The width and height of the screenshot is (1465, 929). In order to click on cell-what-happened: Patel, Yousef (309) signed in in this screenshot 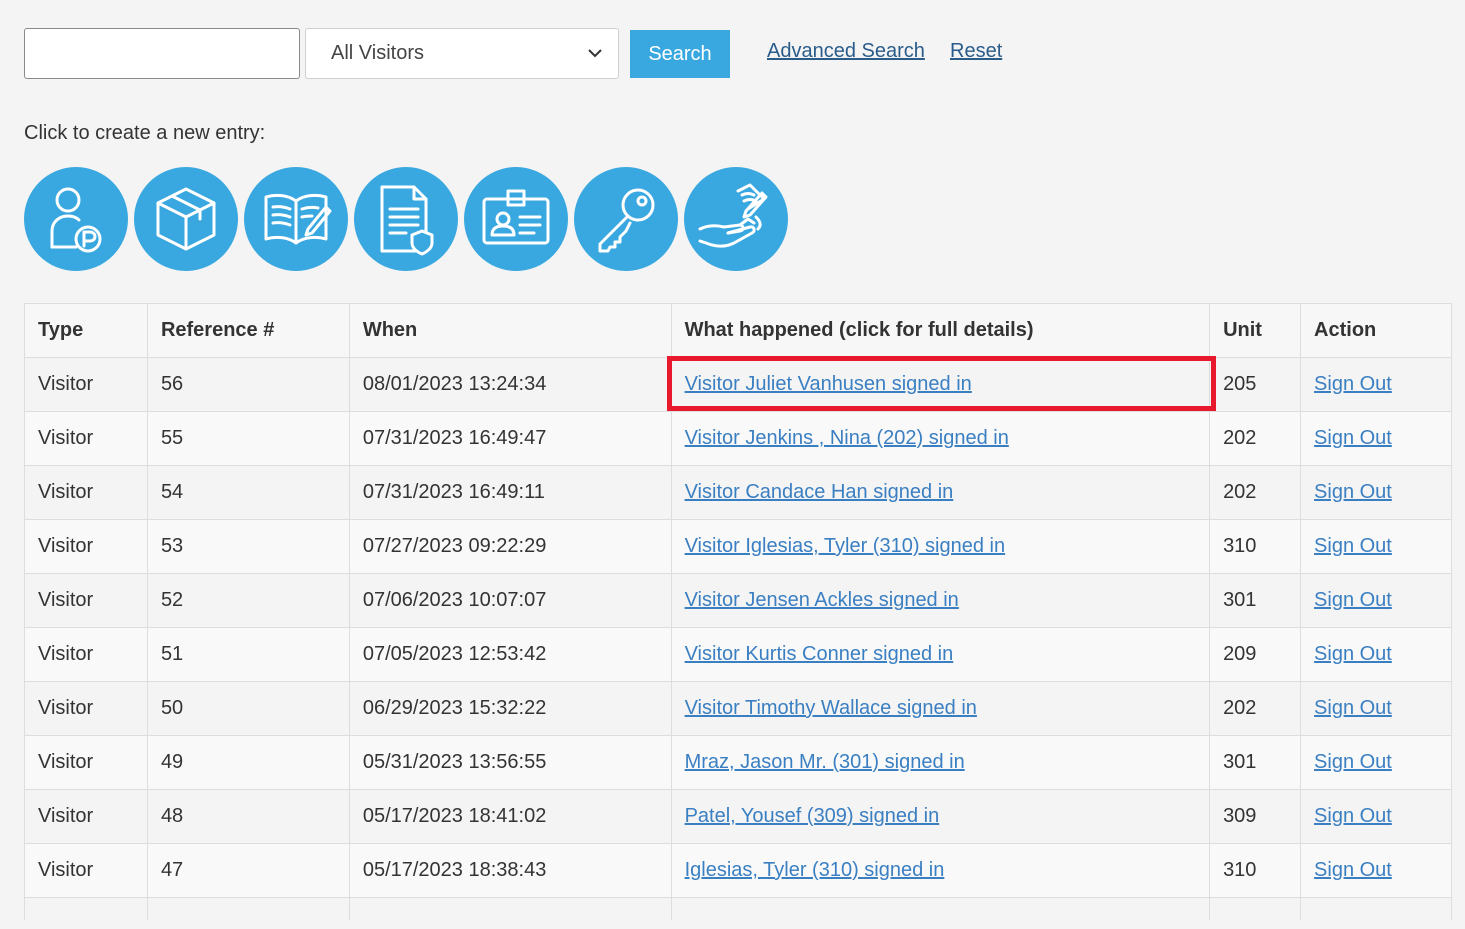, I will do `click(940, 816)`.